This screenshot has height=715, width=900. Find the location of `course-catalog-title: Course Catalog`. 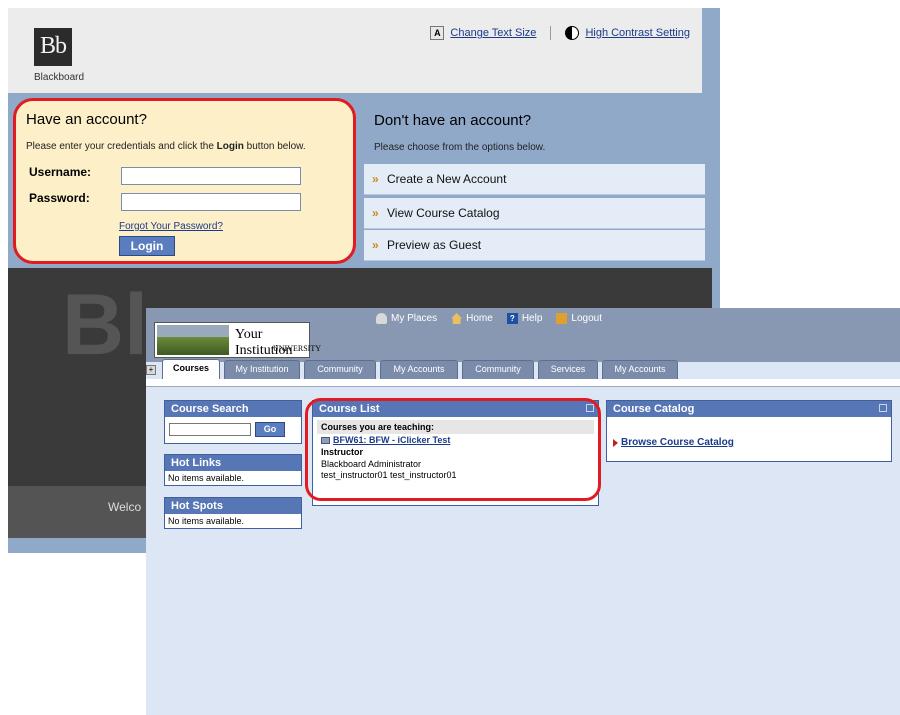

course-catalog-title: Course Catalog is located at coordinates (749, 409).